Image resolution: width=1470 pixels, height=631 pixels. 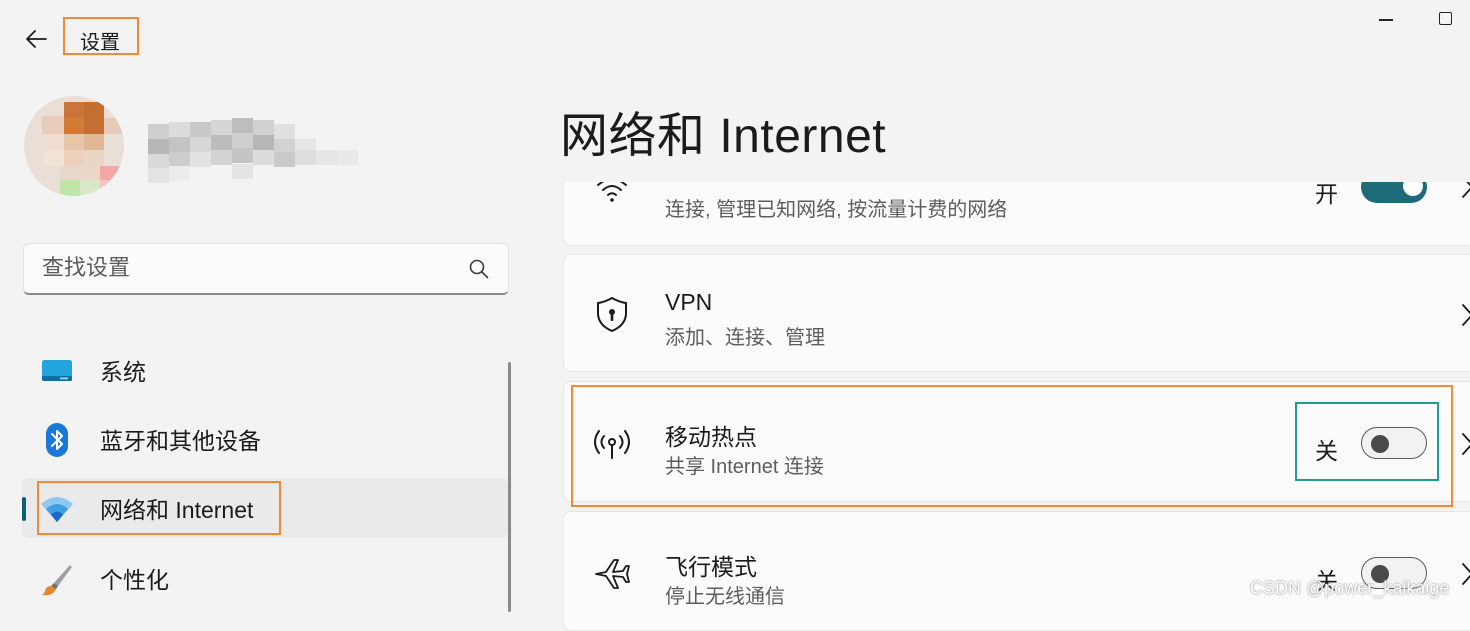 What do you see at coordinates (1394, 443) in the screenshot?
I see `mobile-hotspot-toggle` at bounding box center [1394, 443].